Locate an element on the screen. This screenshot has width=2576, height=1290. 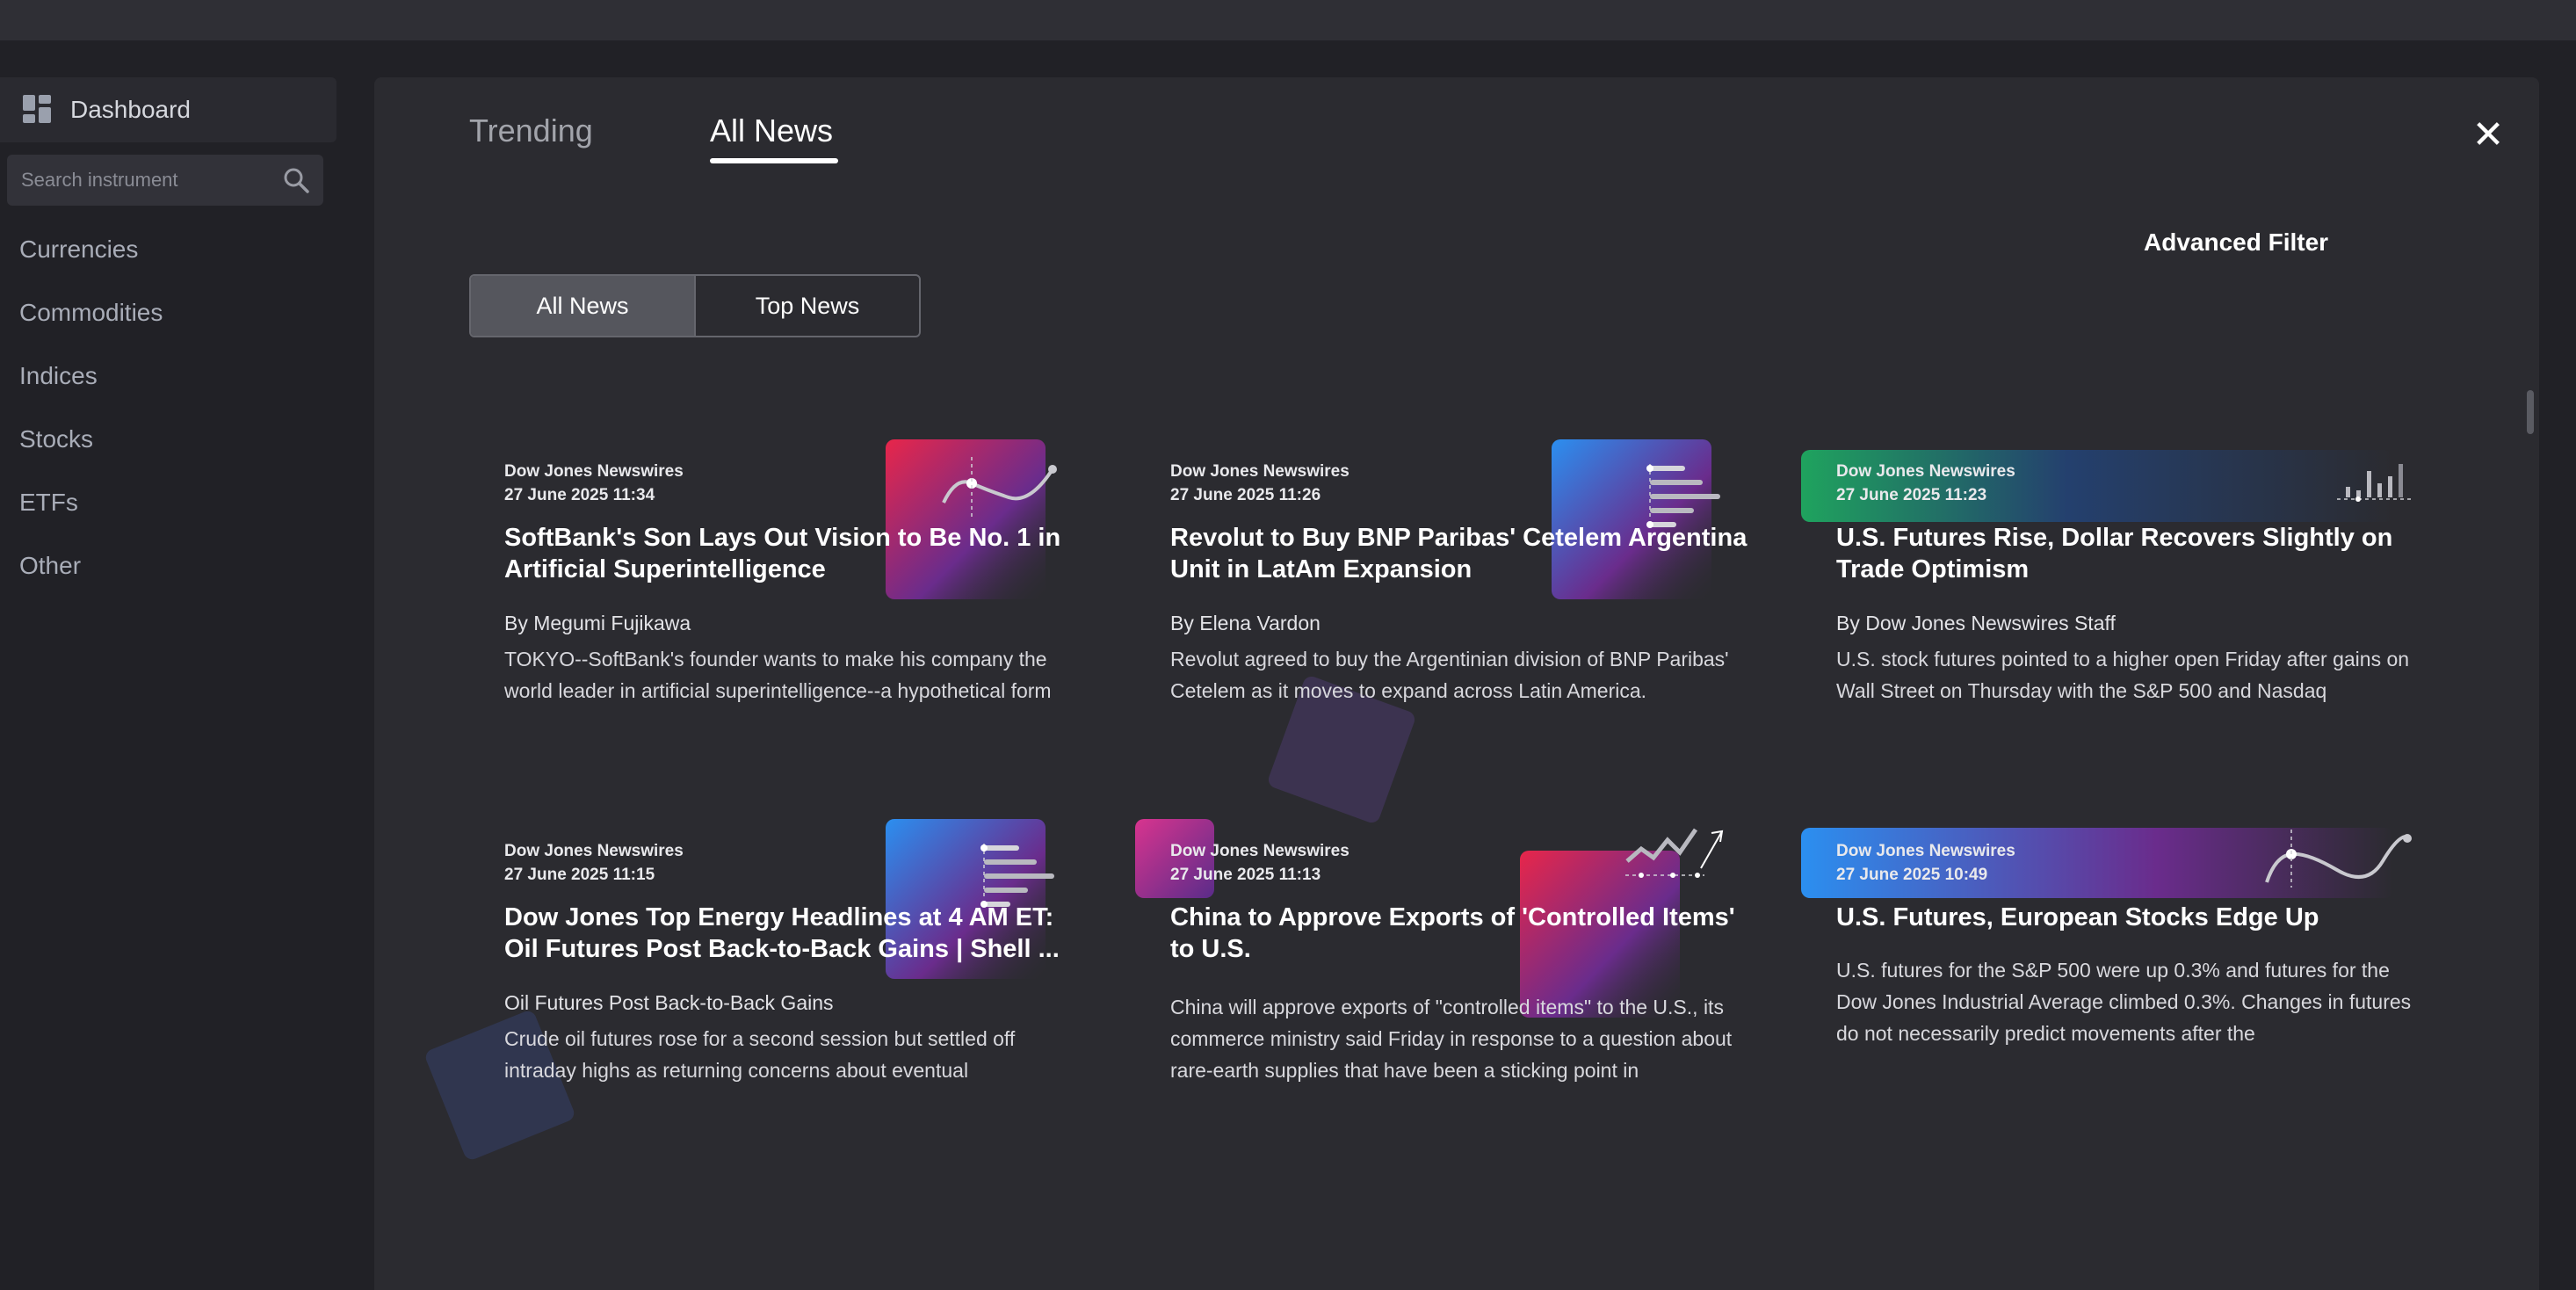
search-box is located at coordinates (165, 181).